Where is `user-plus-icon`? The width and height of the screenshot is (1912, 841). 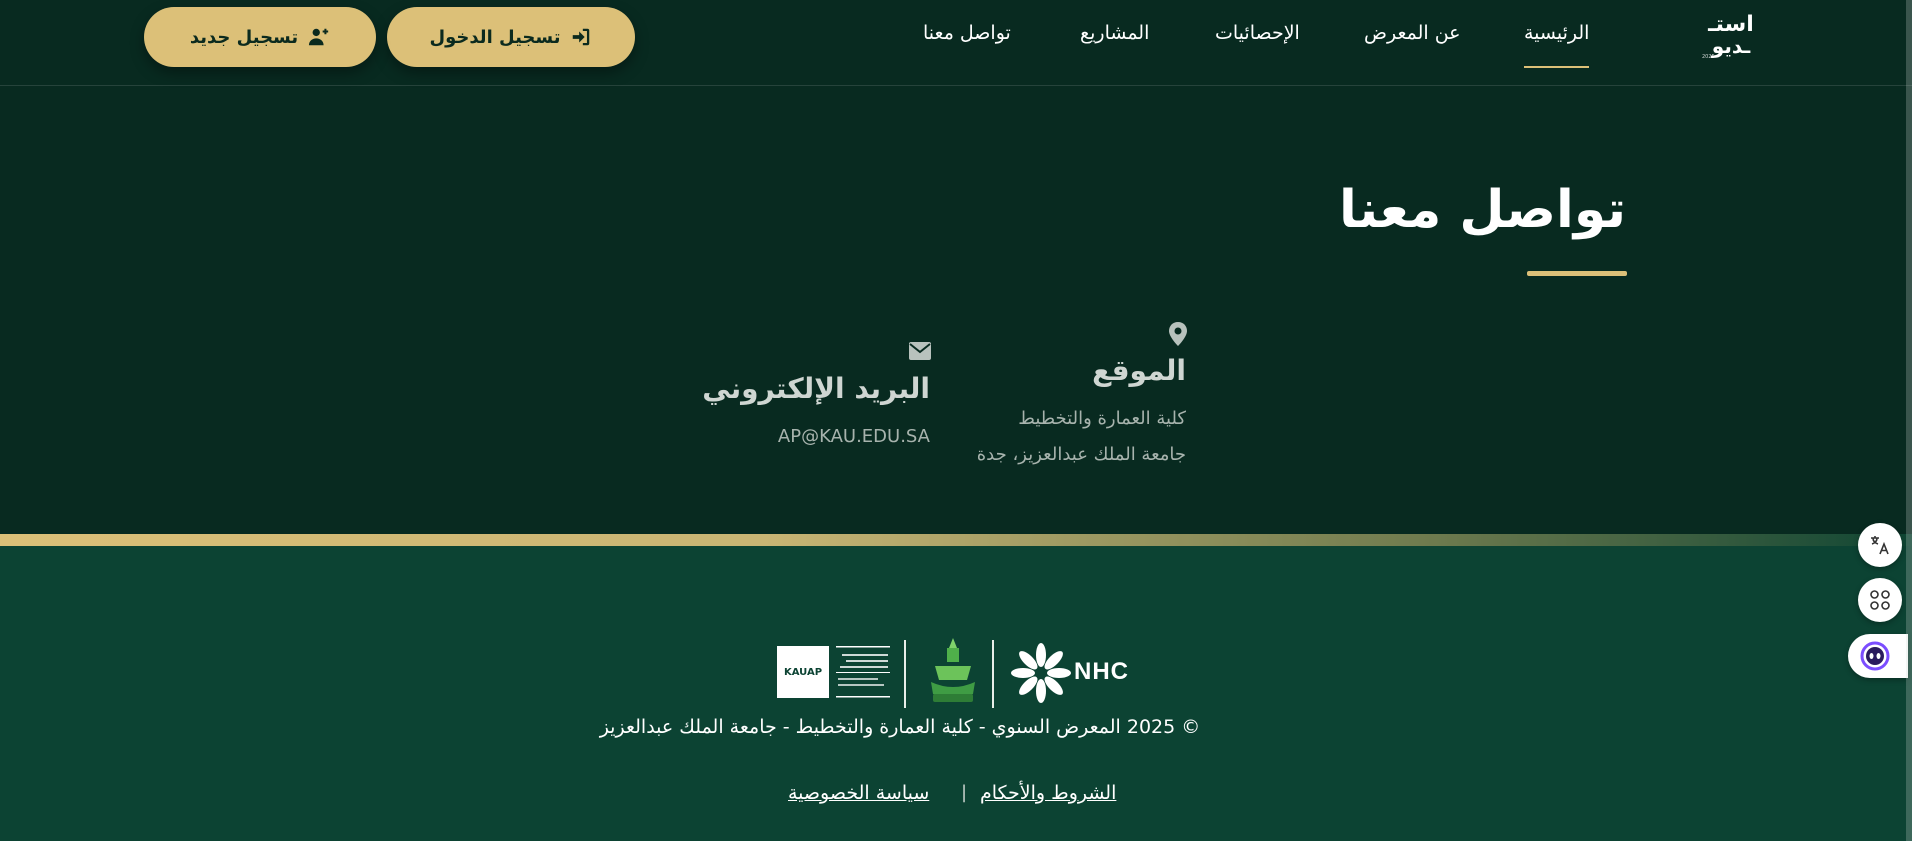
user-plus-icon is located at coordinates (319, 37).